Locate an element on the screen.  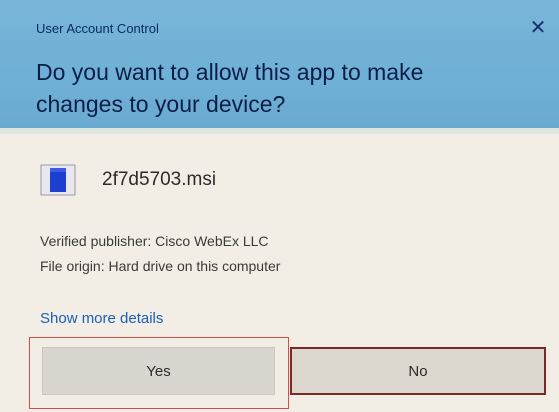
header-divider is located at coordinates (279, 131).